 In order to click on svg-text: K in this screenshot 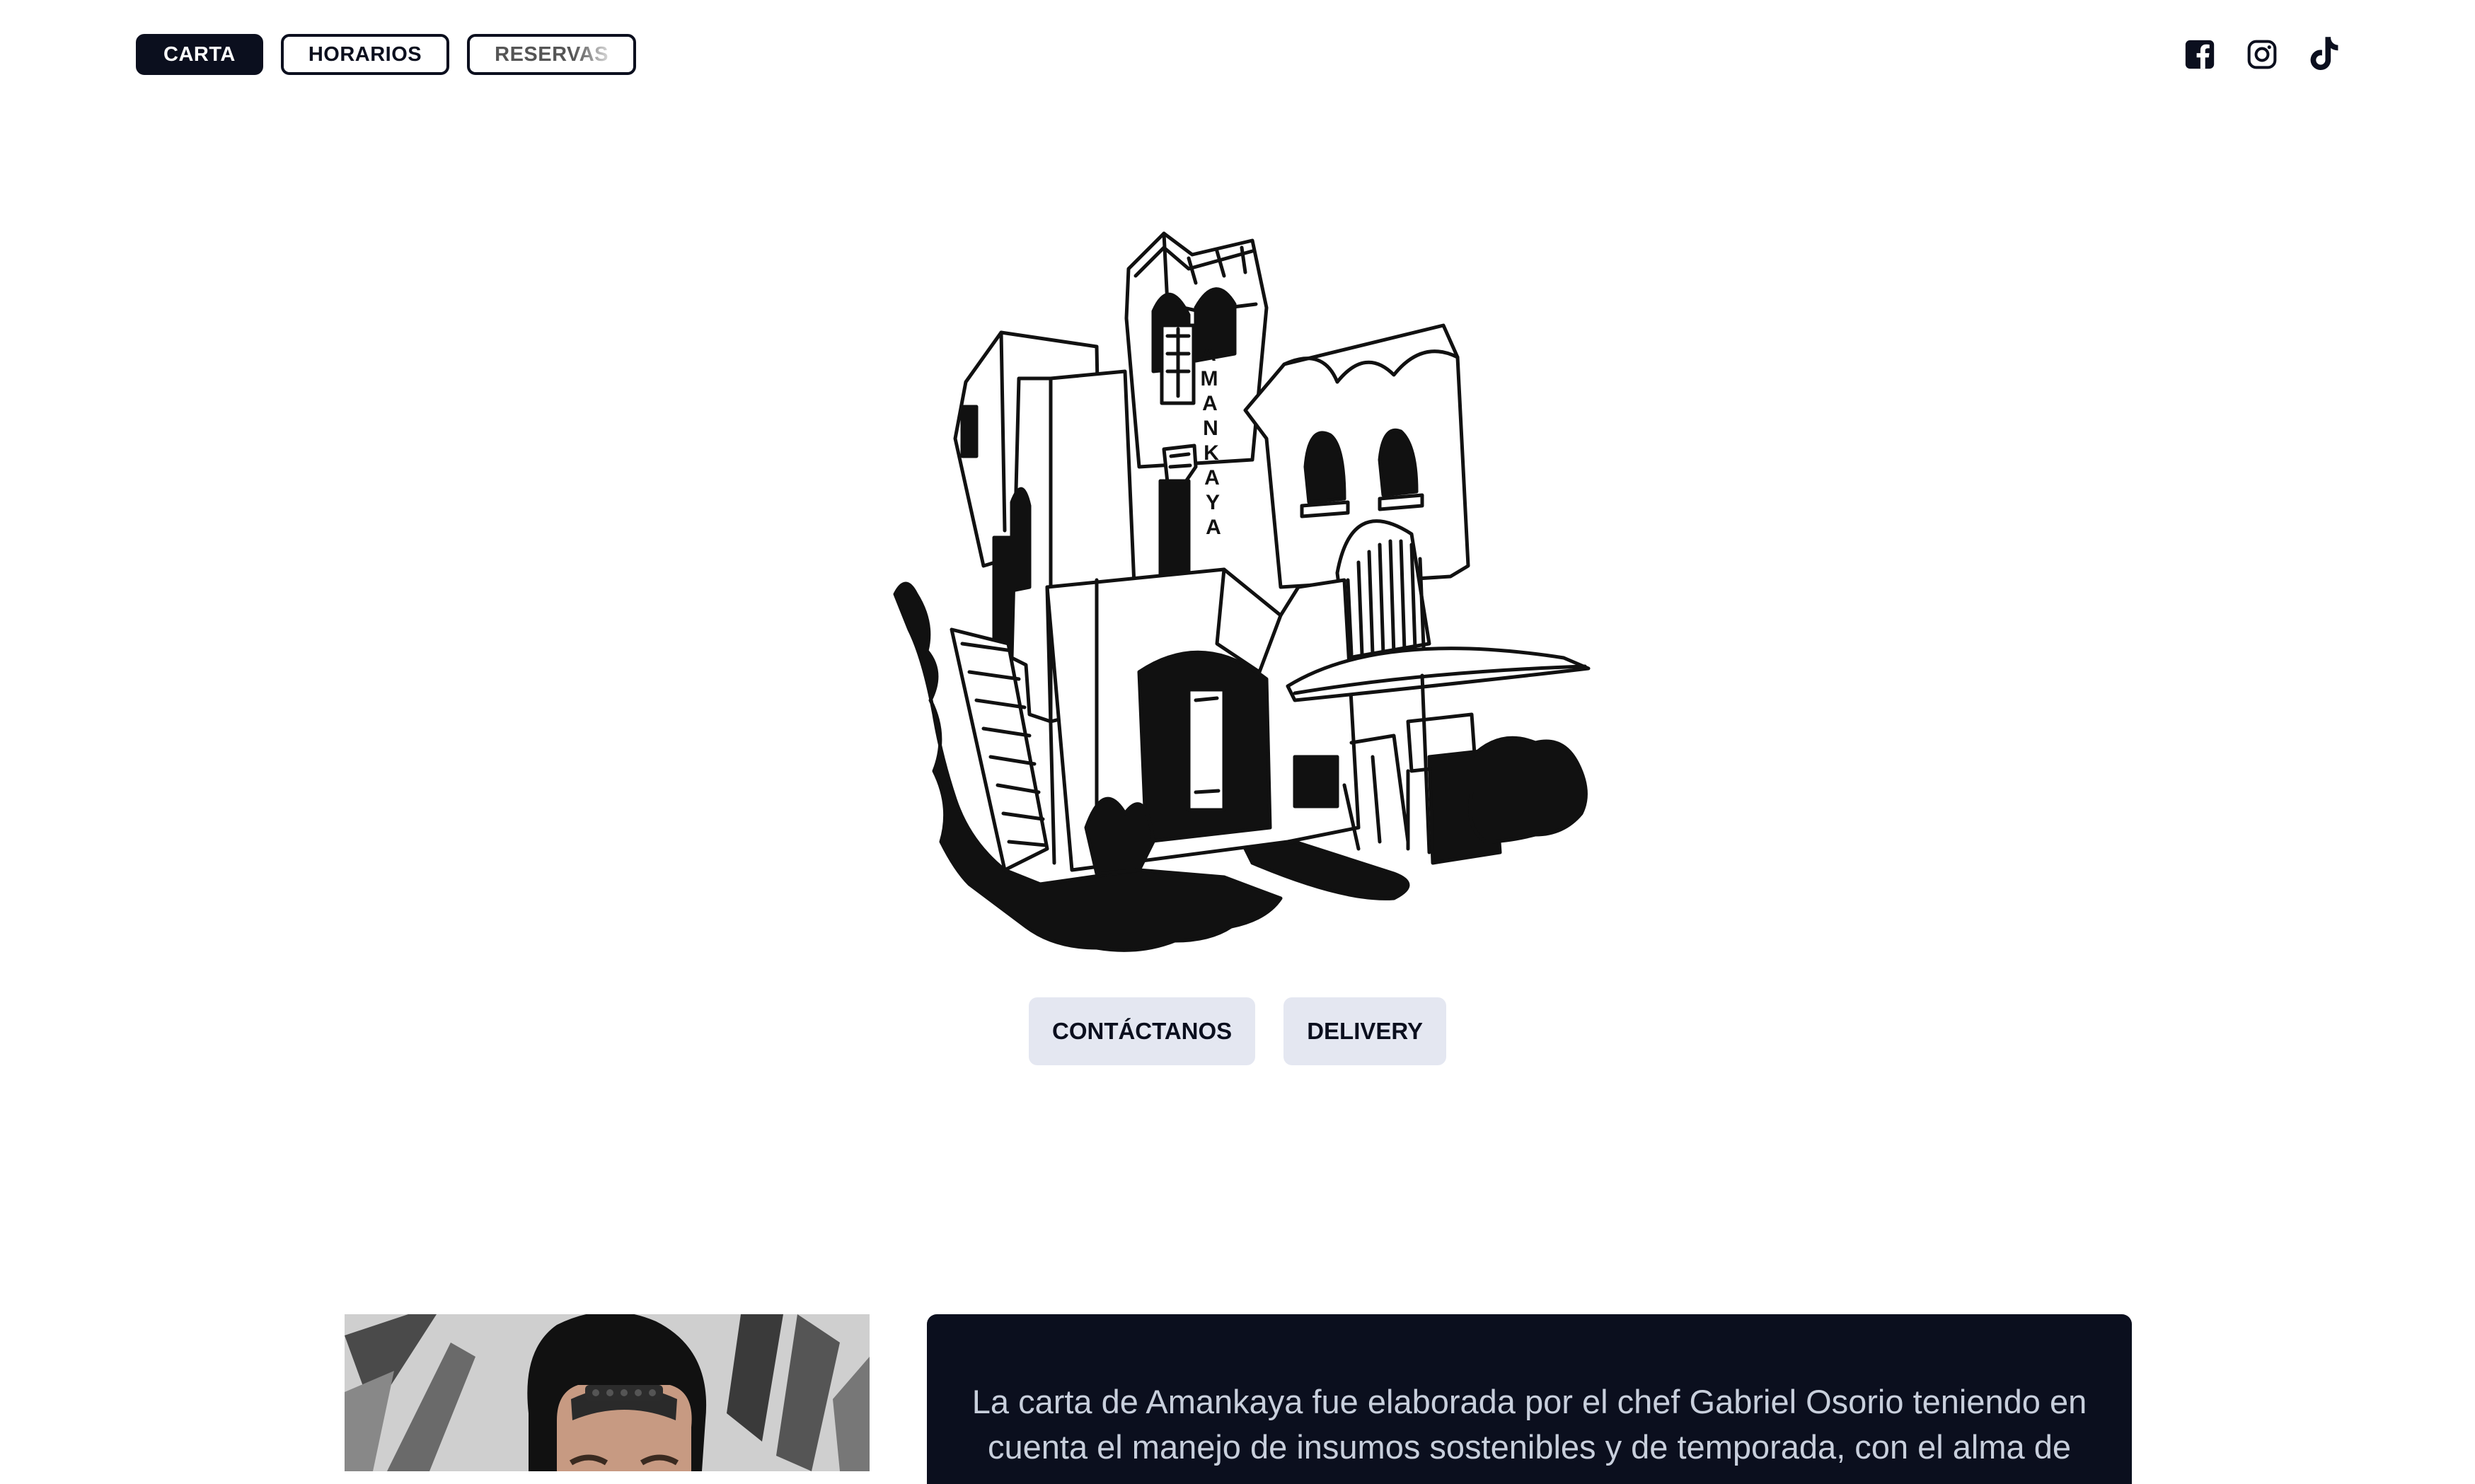, I will do `click(1211, 453)`.